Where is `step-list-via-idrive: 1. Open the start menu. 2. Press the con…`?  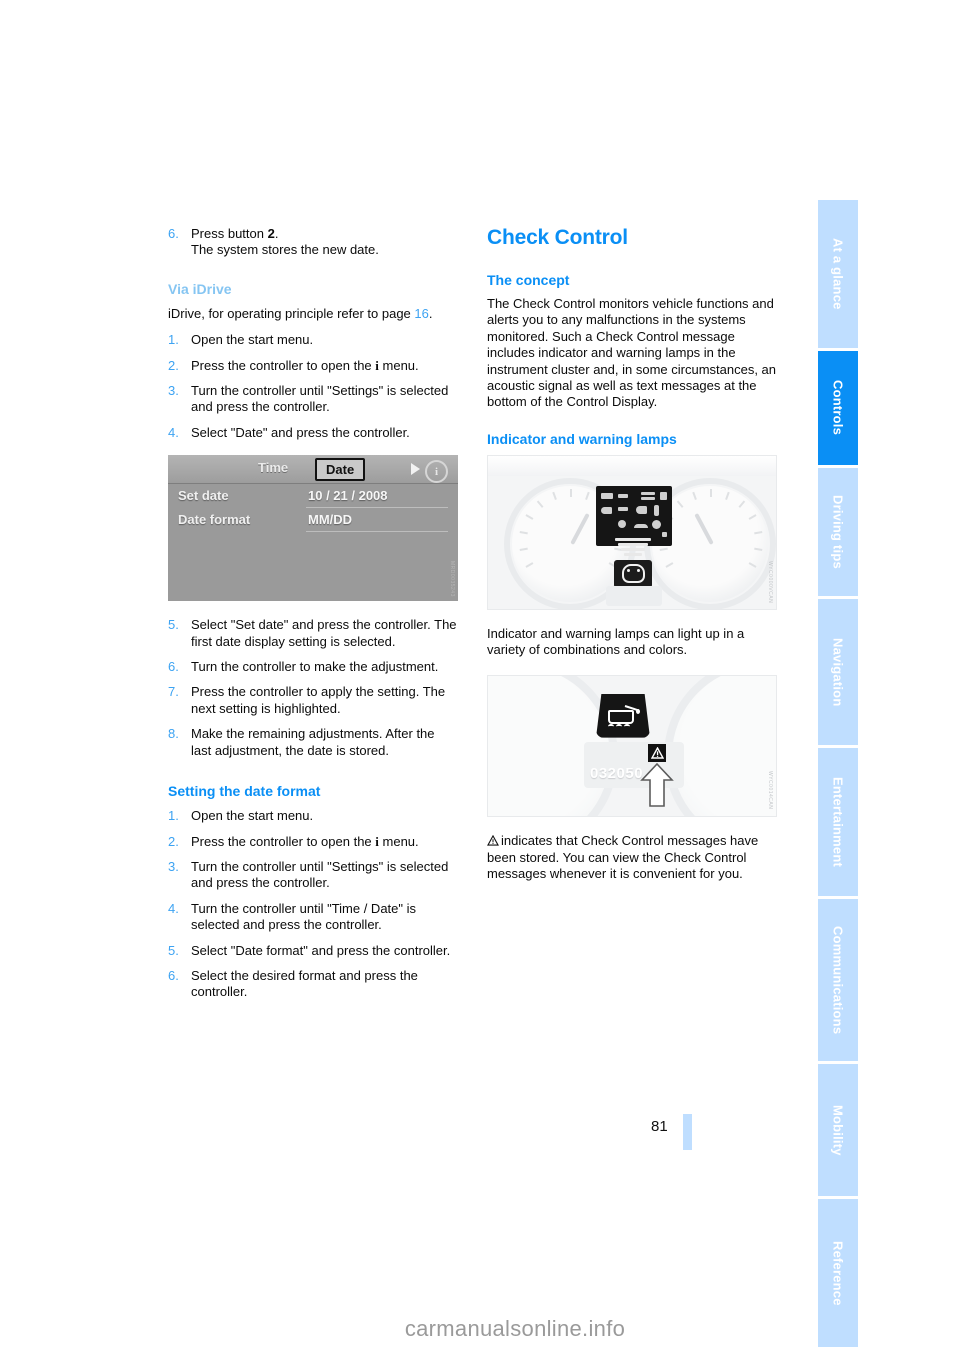 step-list-via-idrive: 1. Open the start menu. 2. Press the con… is located at coordinates (313, 386).